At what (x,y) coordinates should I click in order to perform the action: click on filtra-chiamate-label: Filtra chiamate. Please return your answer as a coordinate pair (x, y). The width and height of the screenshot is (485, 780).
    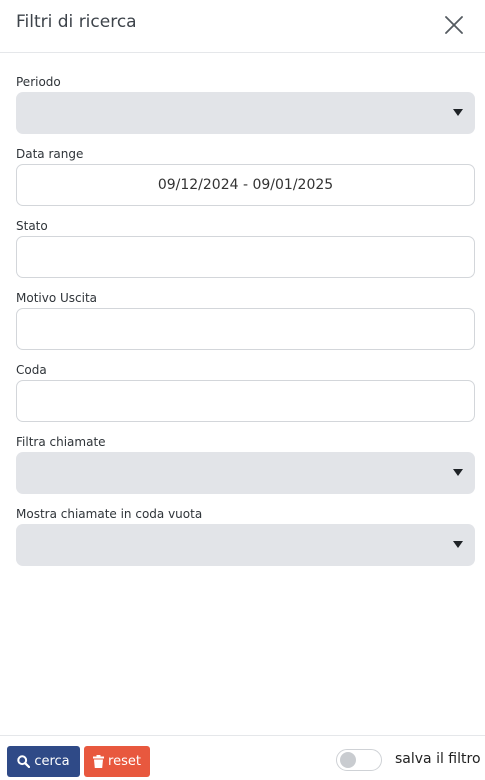
    Looking at the image, I should click on (61, 442).